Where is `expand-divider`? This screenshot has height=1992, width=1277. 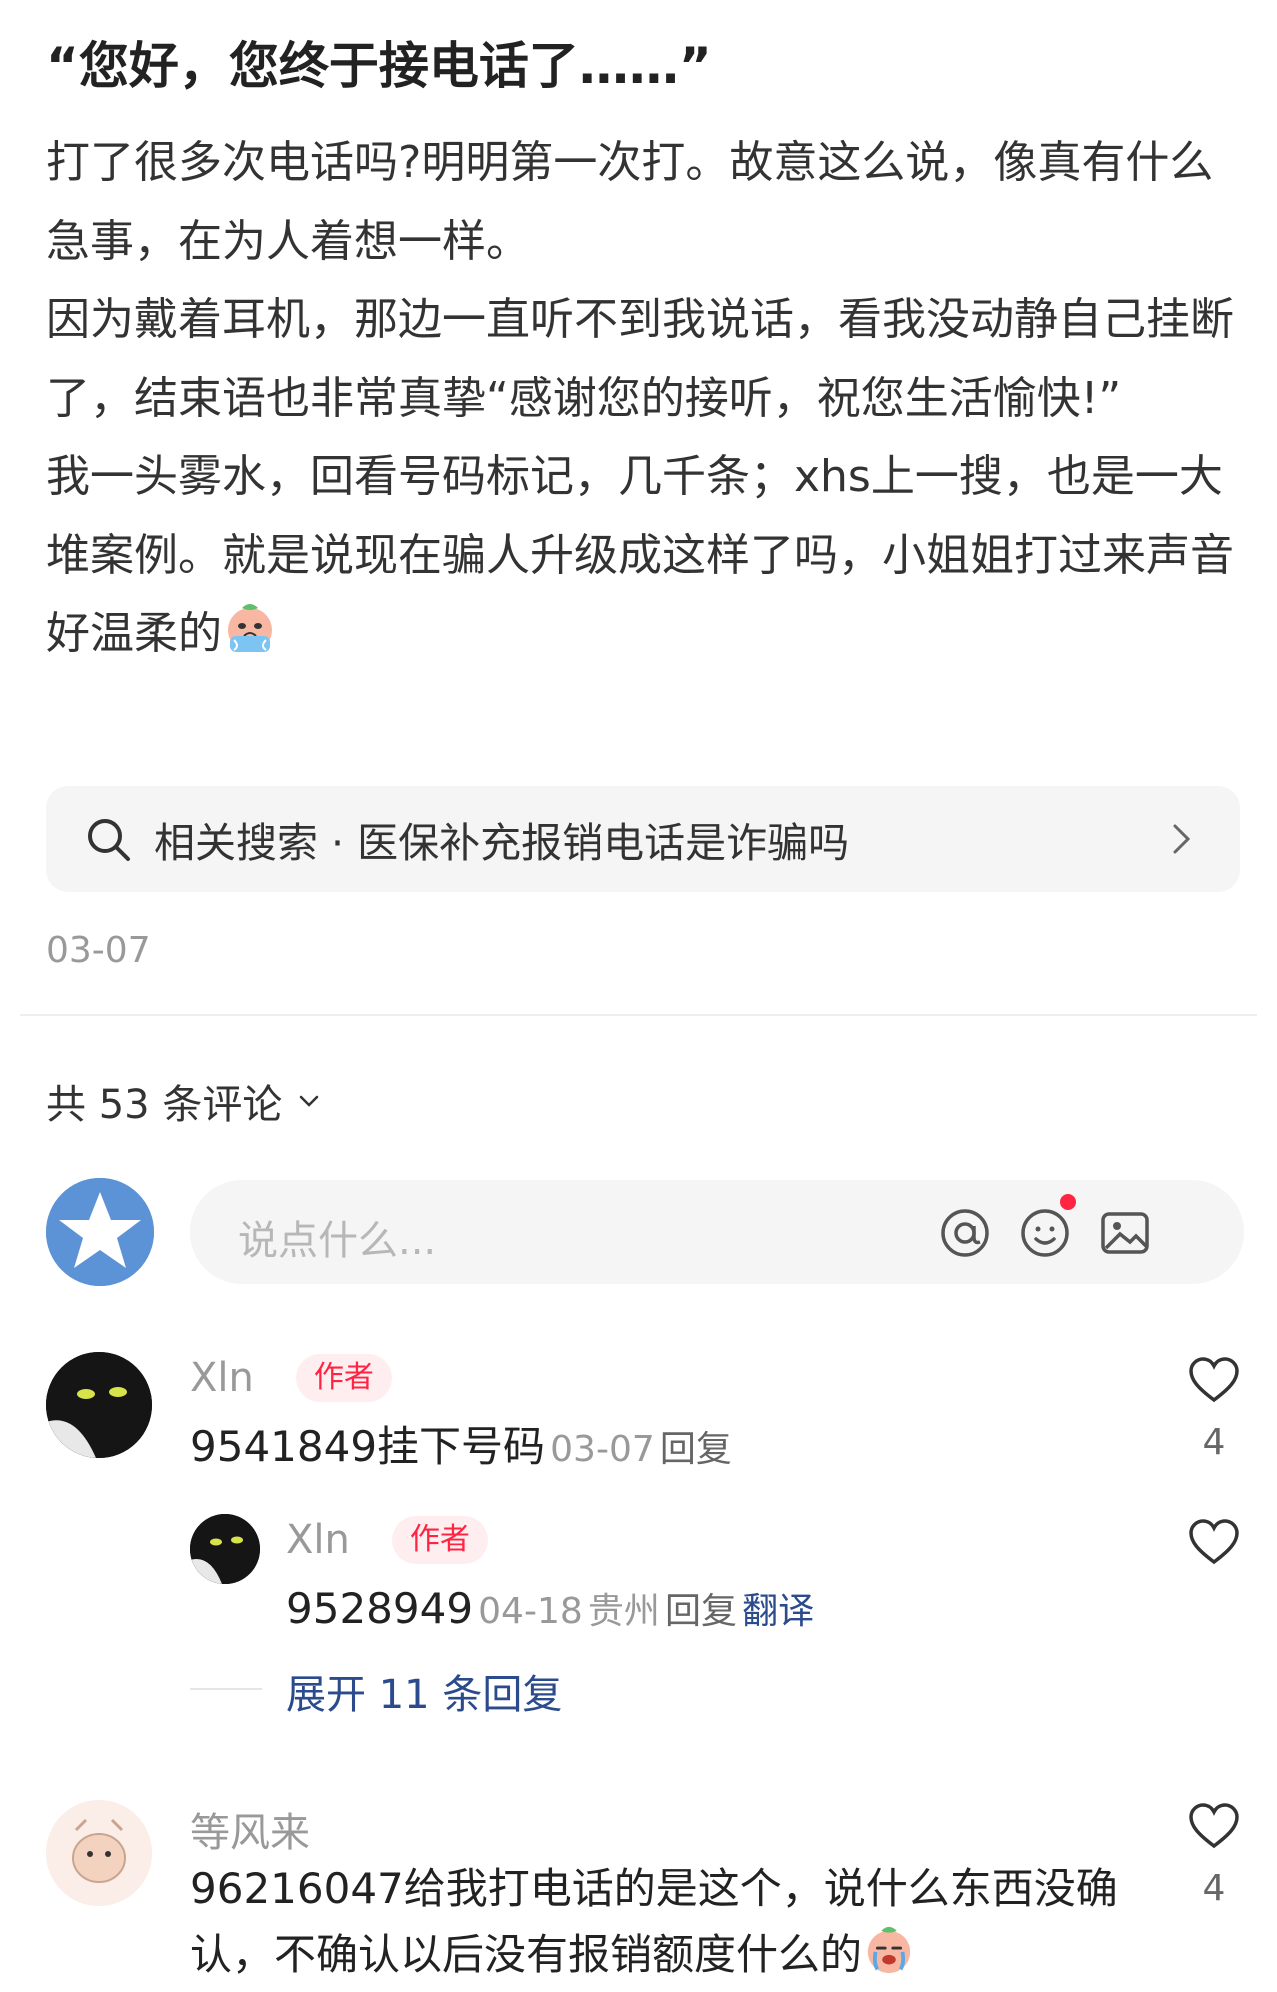
expand-divider is located at coordinates (226, 1689).